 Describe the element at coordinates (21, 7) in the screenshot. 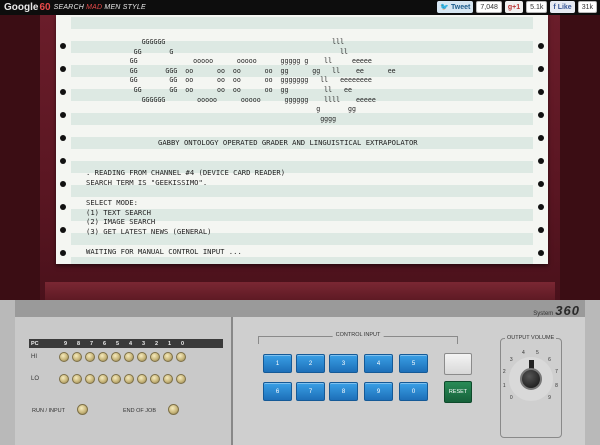

I see `brand-name: Google` at that location.